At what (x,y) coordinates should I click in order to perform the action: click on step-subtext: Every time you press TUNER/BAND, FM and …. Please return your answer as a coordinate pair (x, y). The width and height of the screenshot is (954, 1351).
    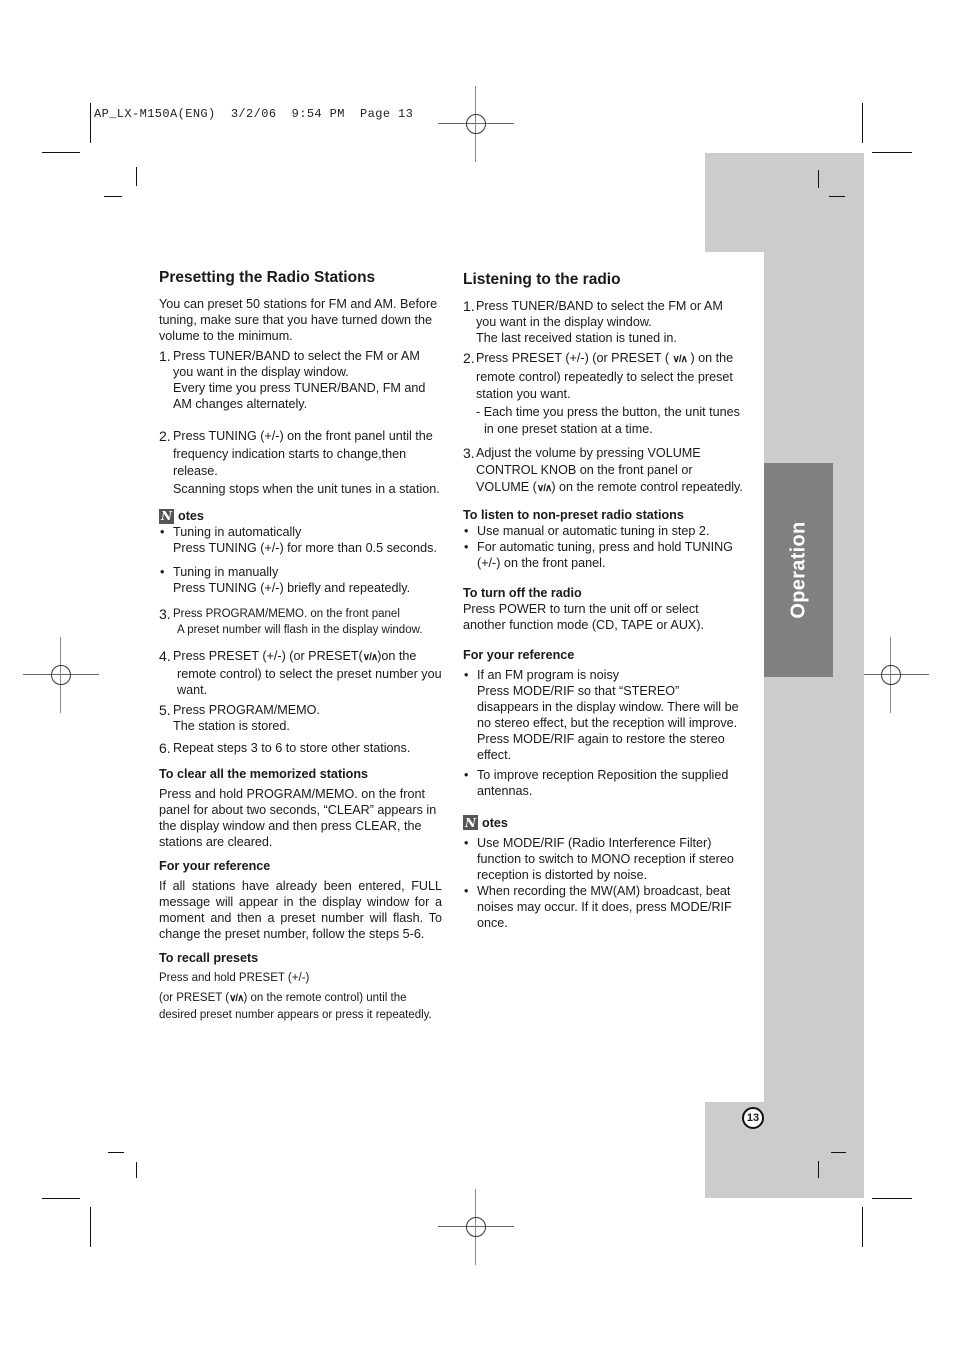
    Looking at the image, I should click on (299, 396).